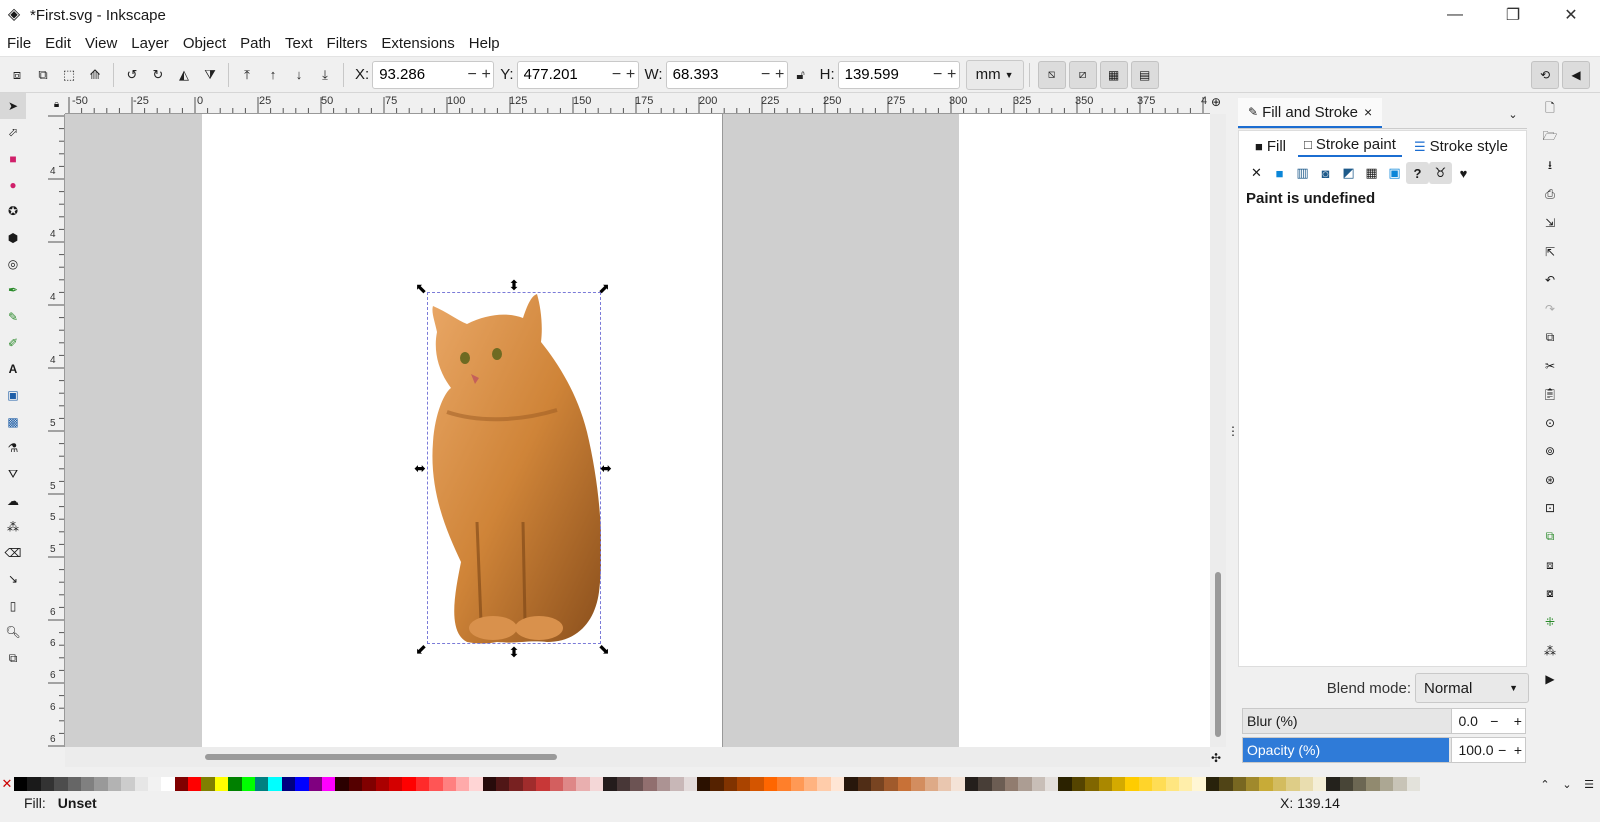 Image resolution: width=1600 pixels, height=822 pixels. Describe the element at coordinates (1589, 784) in the screenshot. I see `palette-menu-icon: ☰` at that location.